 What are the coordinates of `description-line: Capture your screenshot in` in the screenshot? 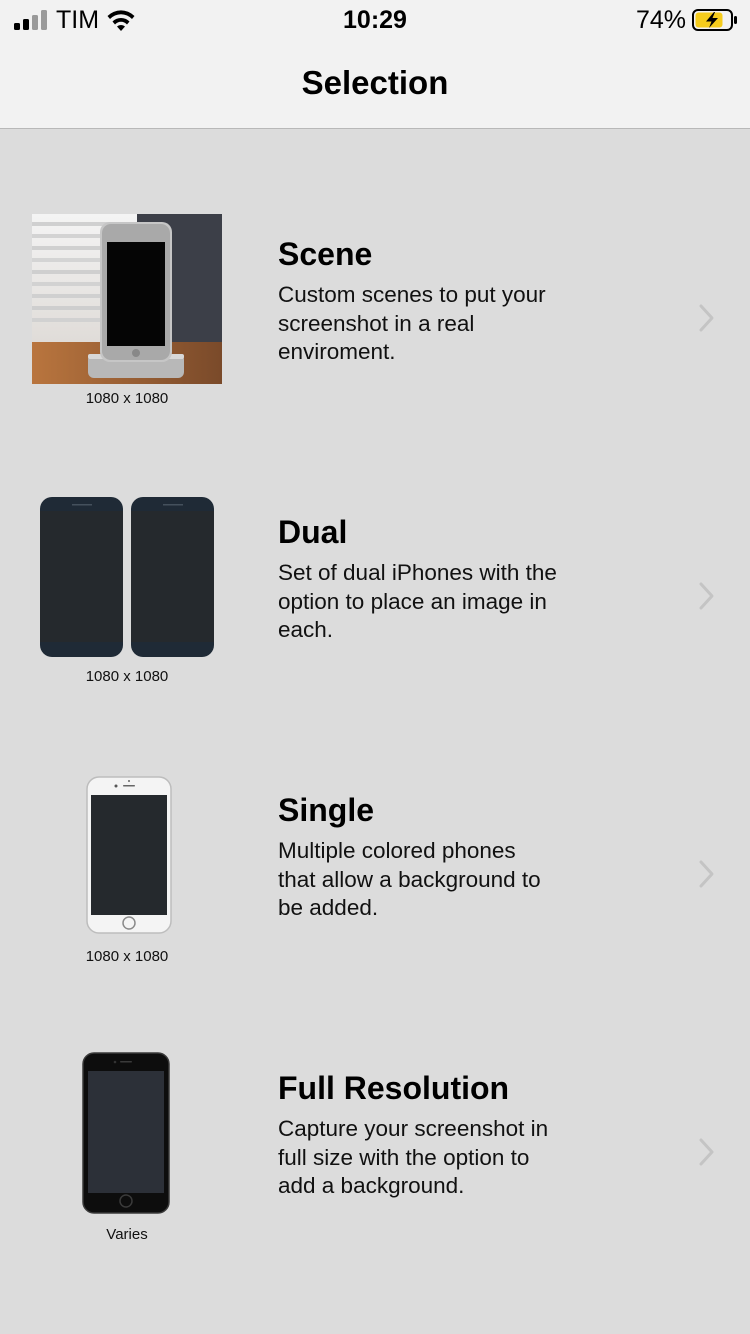 It's located at (413, 1128).